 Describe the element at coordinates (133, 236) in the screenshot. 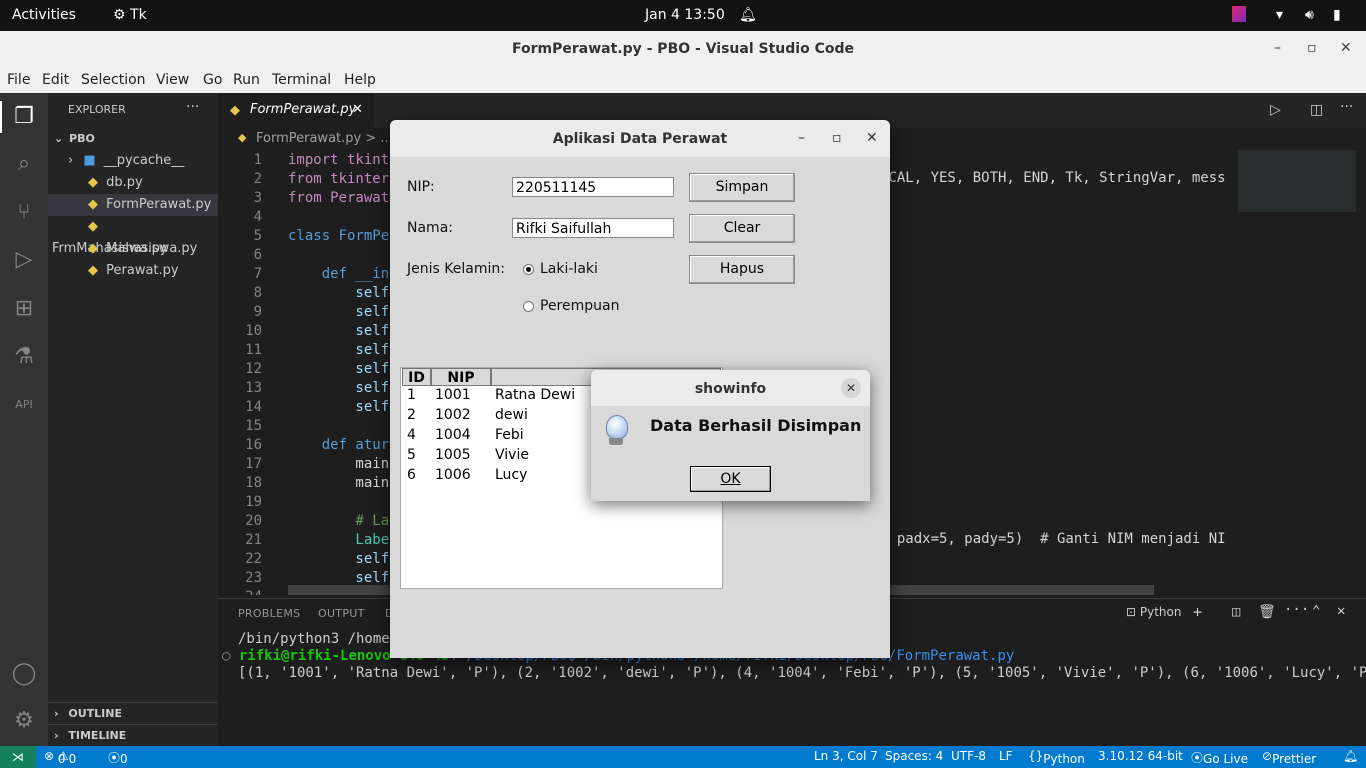

I see `tree-item-frmmahasiswa: ◆ FrmMahasiswa.py` at that location.